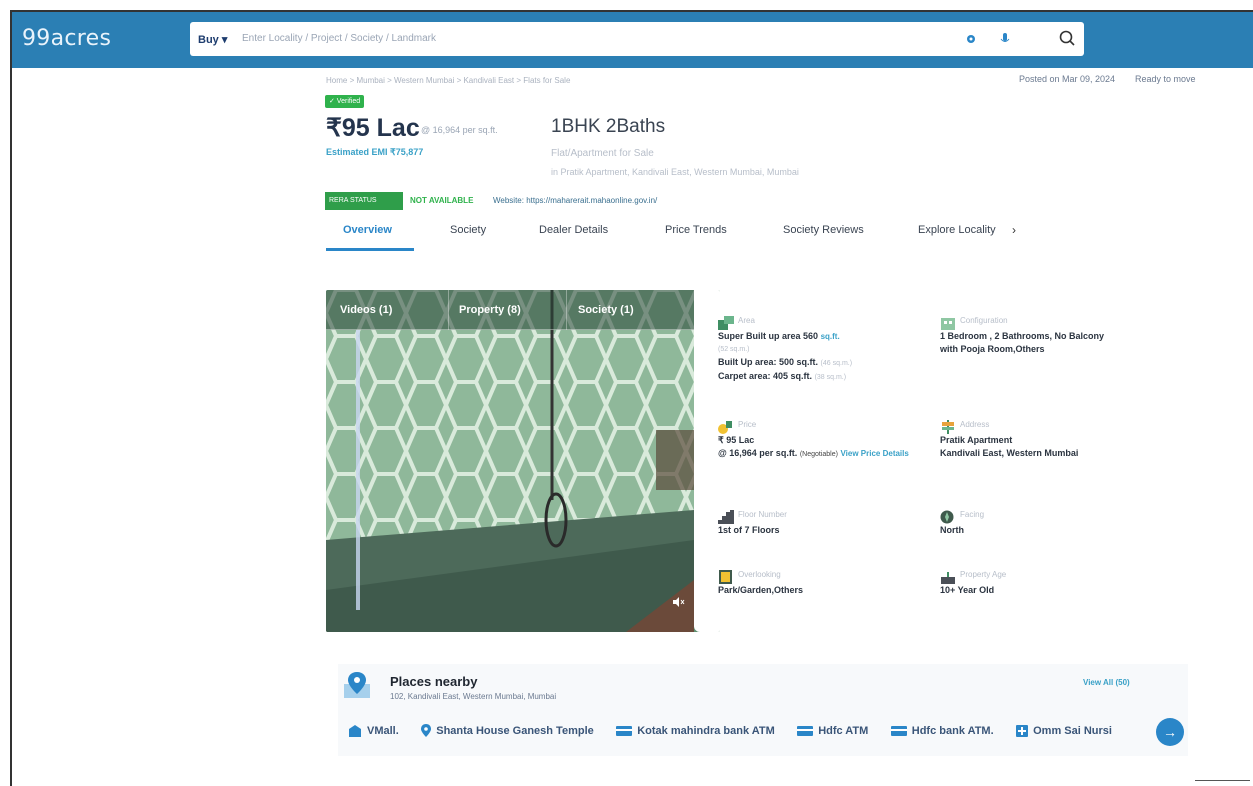 The width and height of the screenshot is (1253, 786). I want to click on tab-price-trends: Price Trends, so click(696, 230).